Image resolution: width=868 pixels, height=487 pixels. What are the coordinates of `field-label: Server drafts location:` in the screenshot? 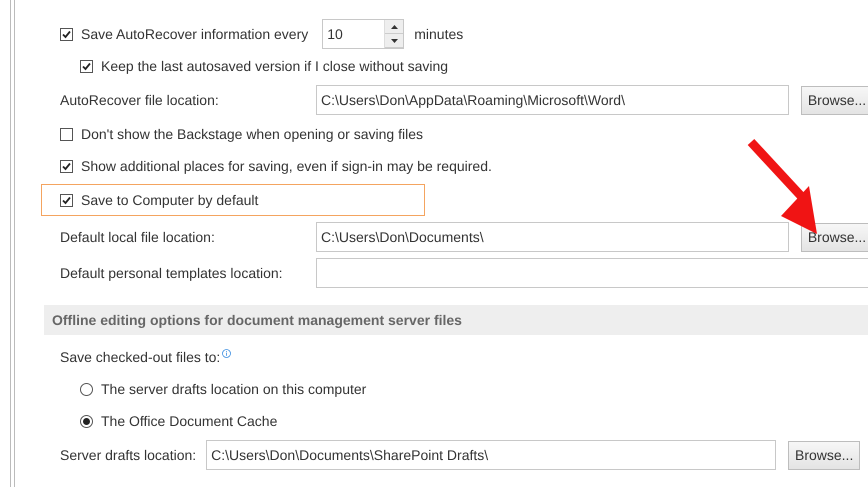 It's located at (128, 455).